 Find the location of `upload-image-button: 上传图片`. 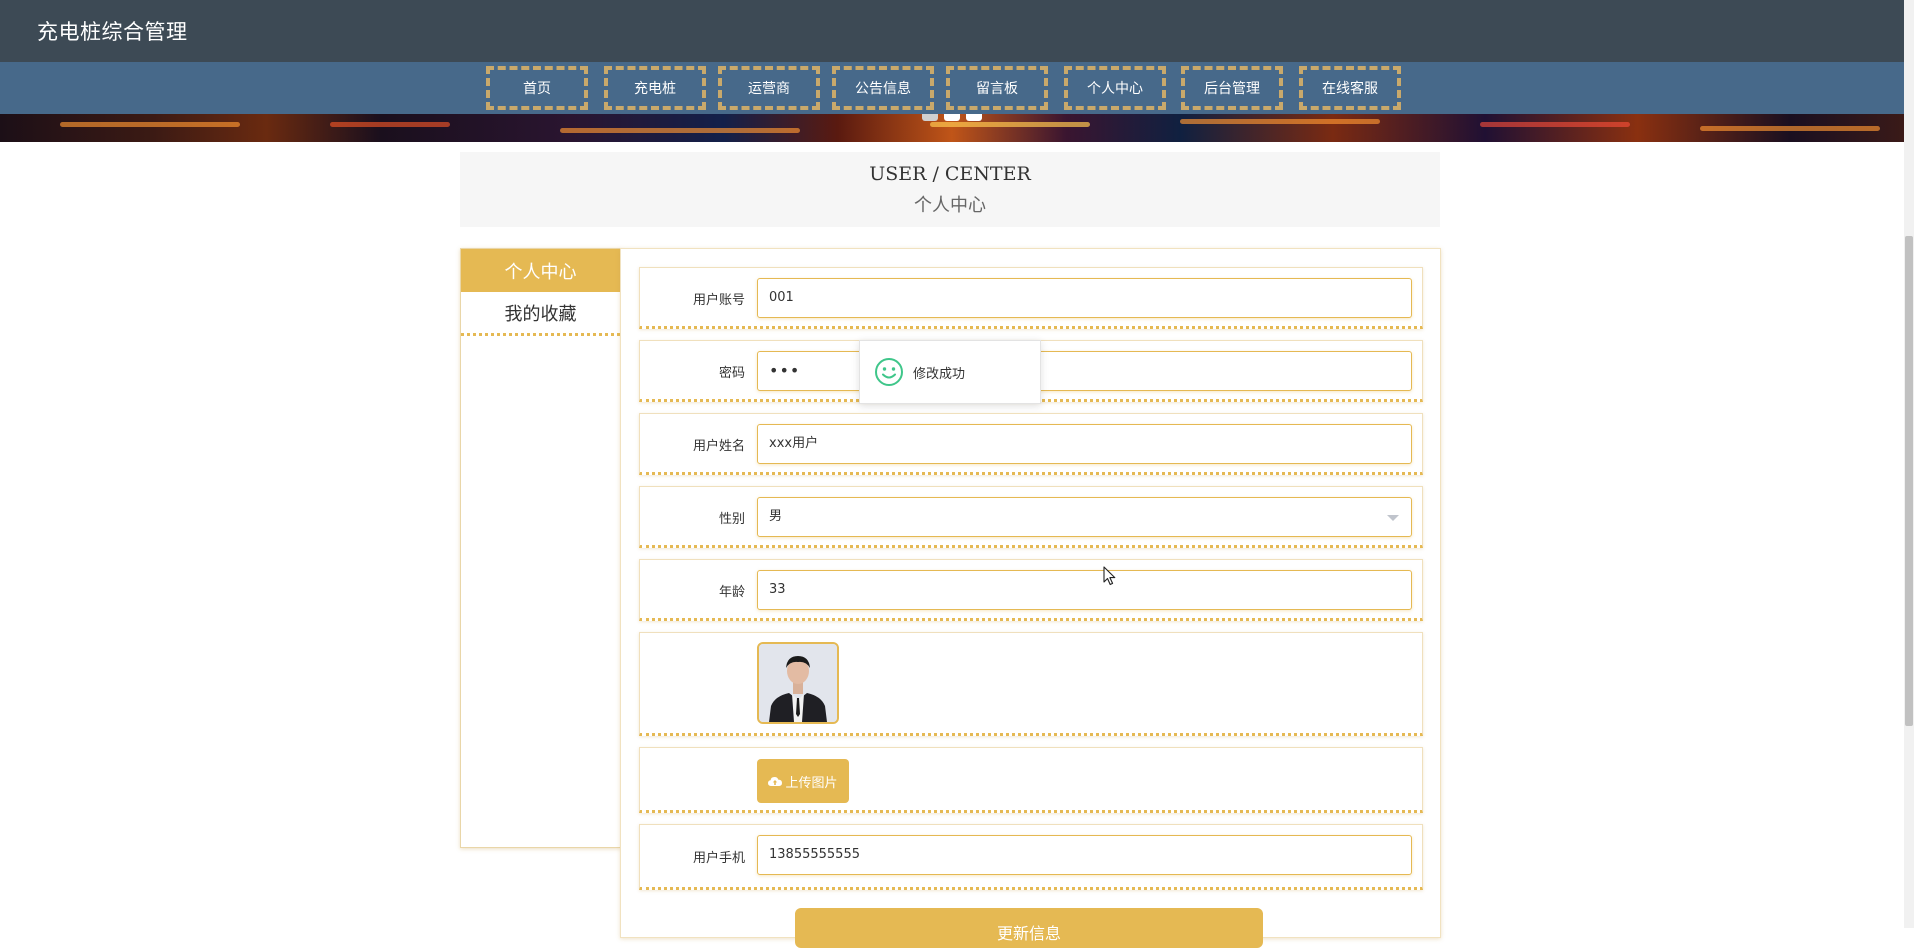

upload-image-button: 上传图片 is located at coordinates (803, 781).